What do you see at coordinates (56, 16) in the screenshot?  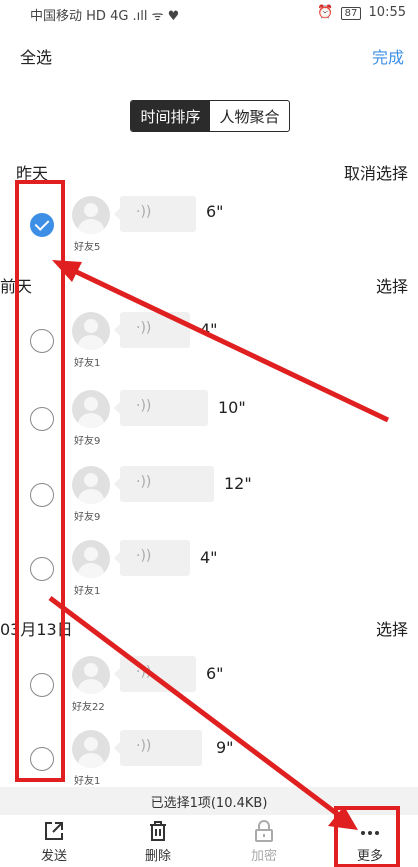 I see `carrier-name: 中国移动` at bounding box center [56, 16].